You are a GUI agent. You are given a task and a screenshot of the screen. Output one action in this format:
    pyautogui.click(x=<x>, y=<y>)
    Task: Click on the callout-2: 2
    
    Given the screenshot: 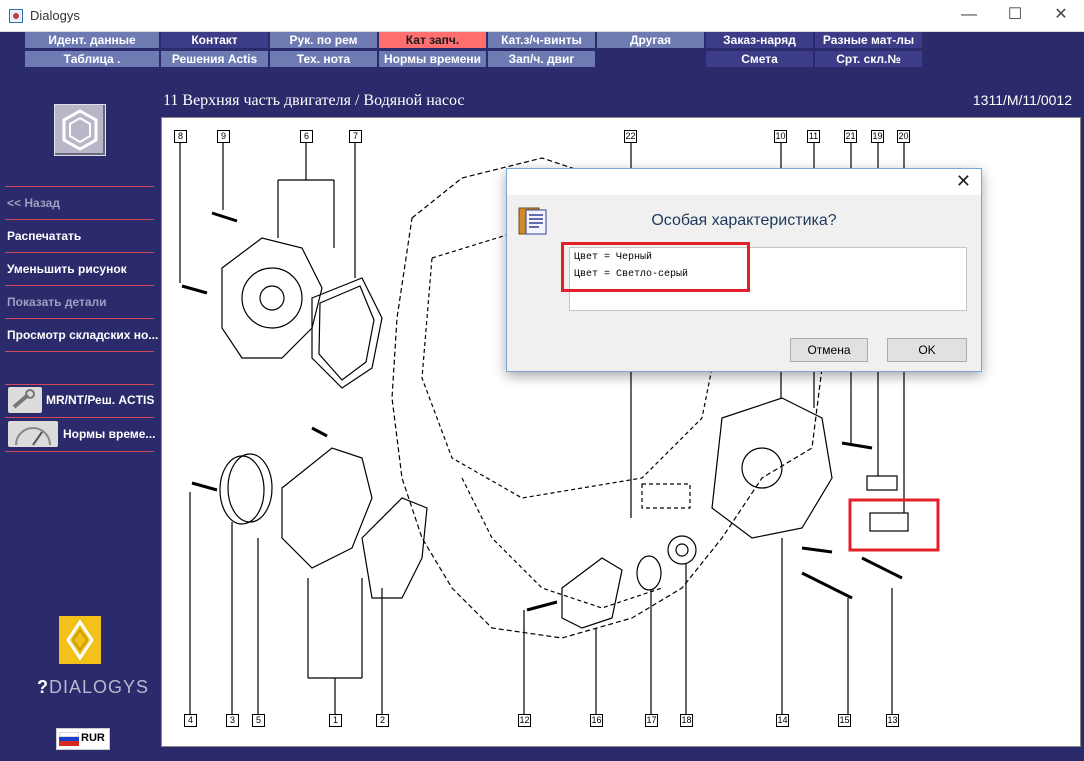 What is the action you would take?
    pyautogui.click(x=382, y=720)
    